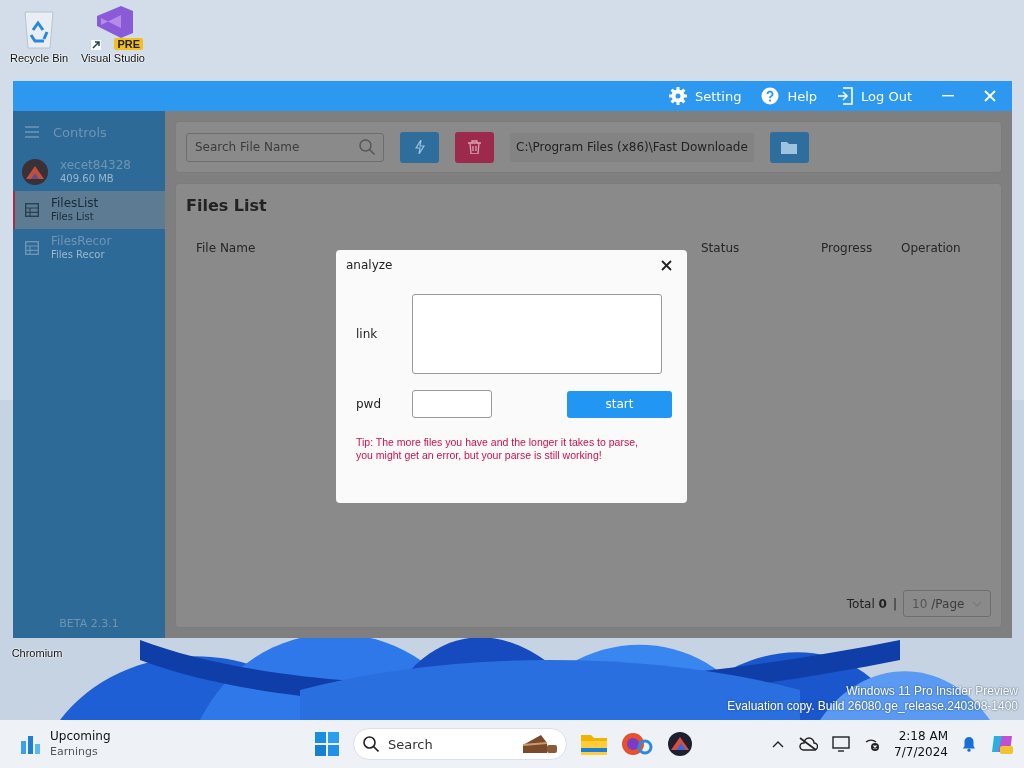  I want to click on path-field: C:\Program Files (x86)\Fast Downloade, so click(632, 147).